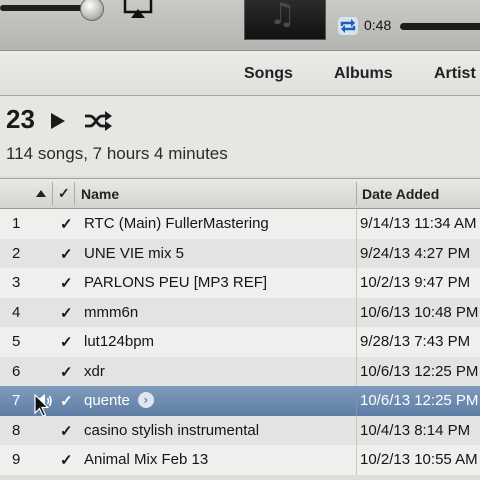 This screenshot has height=480, width=480. Describe the element at coordinates (16, 430) in the screenshot. I see `track-number: 8` at that location.